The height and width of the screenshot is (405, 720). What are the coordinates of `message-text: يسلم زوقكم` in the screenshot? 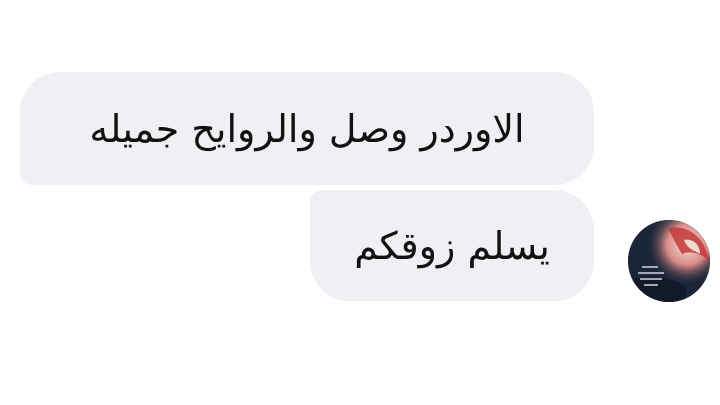 It's located at (452, 245).